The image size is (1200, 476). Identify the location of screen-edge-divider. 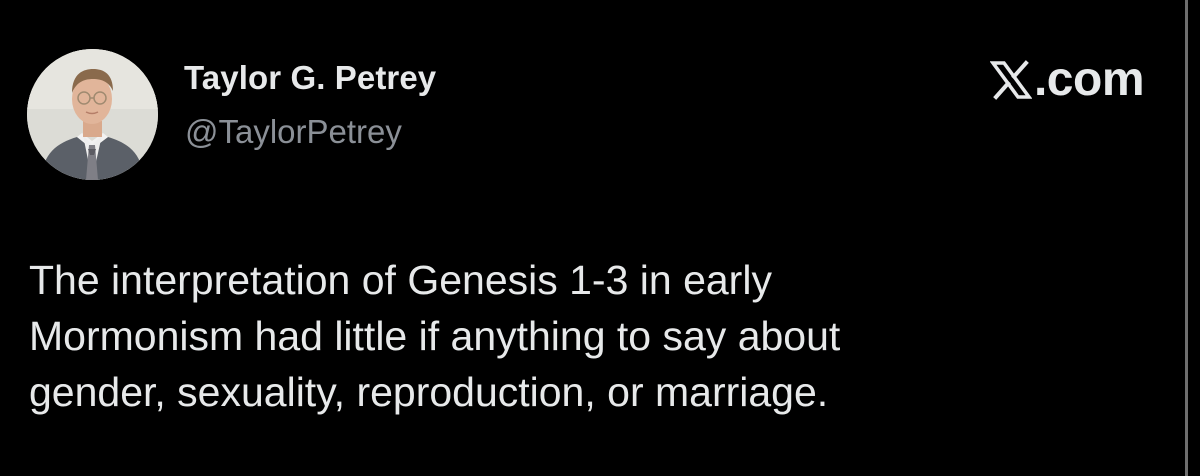
(1186, 238).